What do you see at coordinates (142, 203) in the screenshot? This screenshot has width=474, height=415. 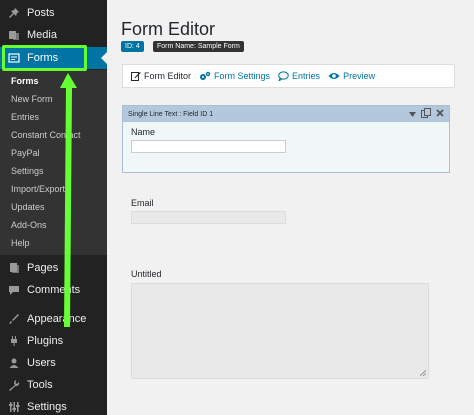 I see `email-field-label: Email` at bounding box center [142, 203].